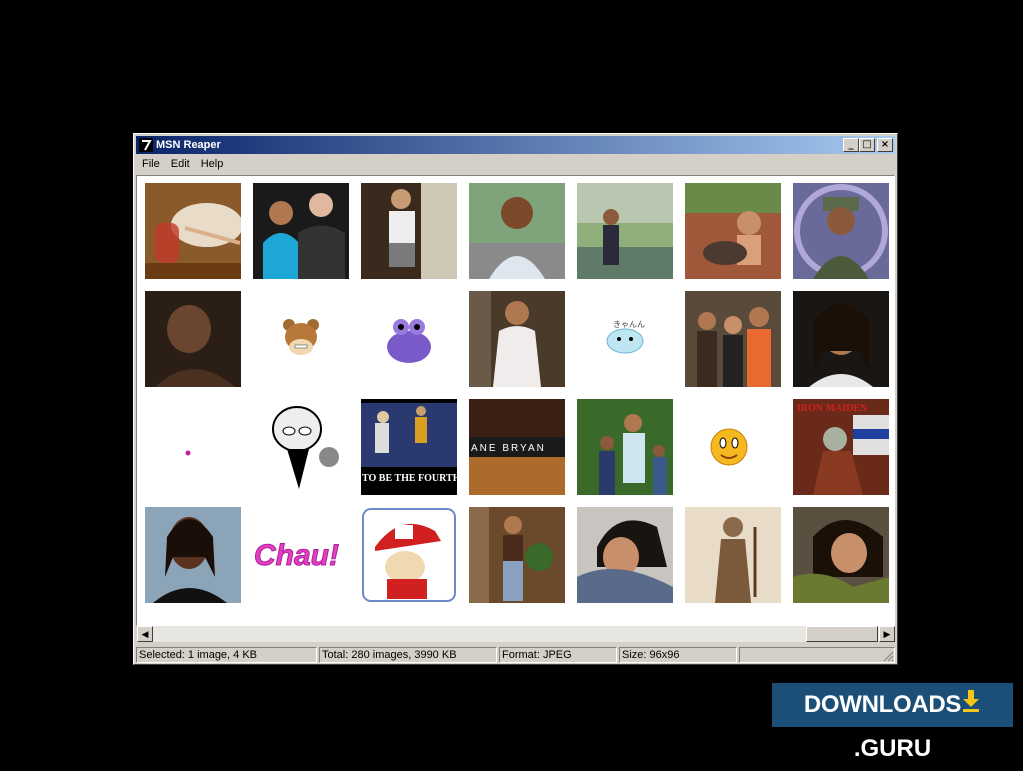  I want to click on reaper-app-icon, so click(146, 145).